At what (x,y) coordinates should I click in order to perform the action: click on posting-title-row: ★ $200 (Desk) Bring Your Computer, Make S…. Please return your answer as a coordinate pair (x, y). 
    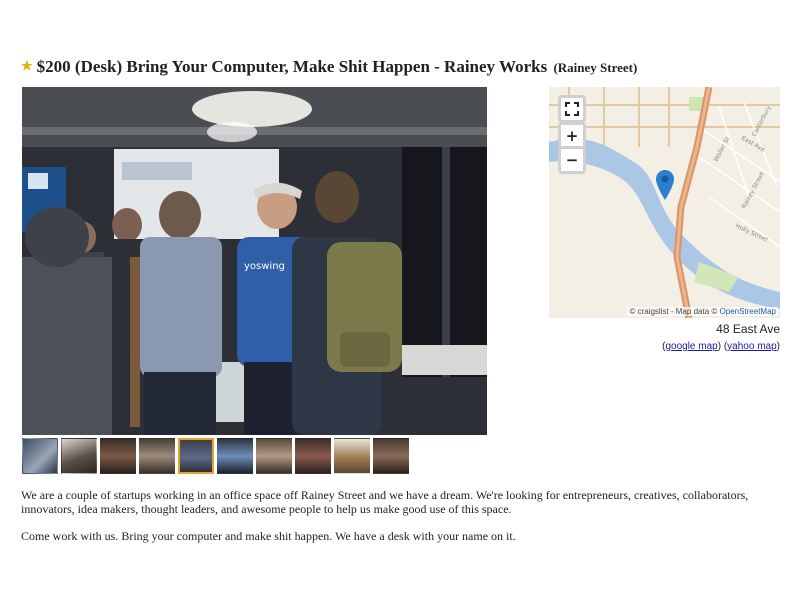
    Looking at the image, I should click on (401, 67).